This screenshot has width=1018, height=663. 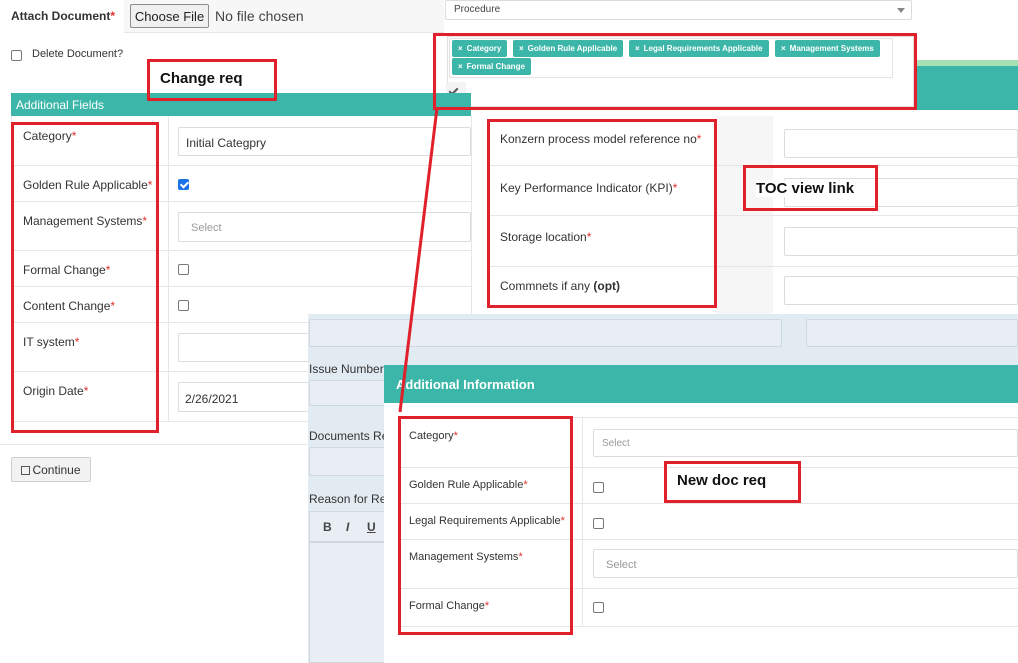 I want to click on documents-re-label: Documents Re, so click(x=349, y=436).